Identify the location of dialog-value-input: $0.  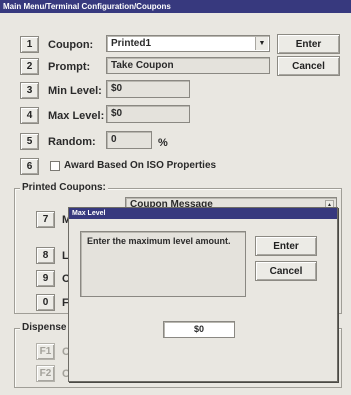
(199, 329).